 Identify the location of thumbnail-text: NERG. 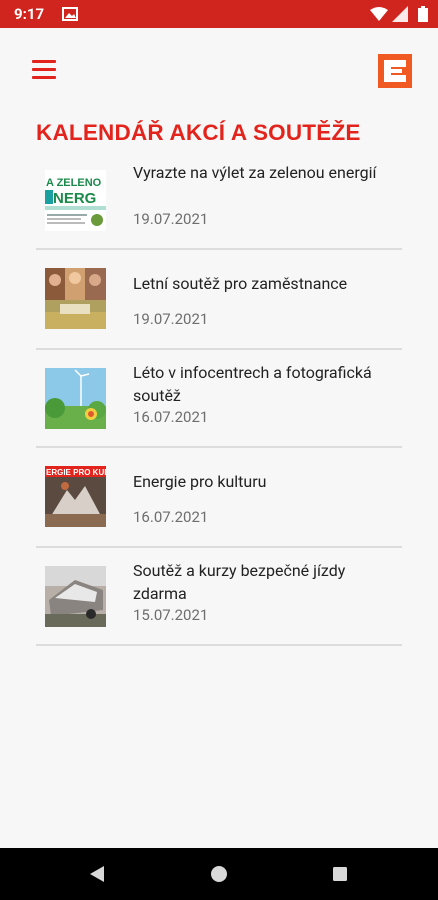
(74, 198).